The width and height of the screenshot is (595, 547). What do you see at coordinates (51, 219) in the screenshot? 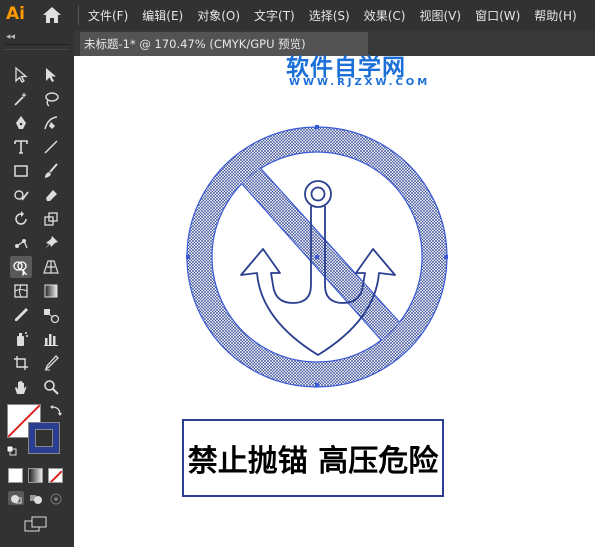
I see `scale-tool-icon` at bounding box center [51, 219].